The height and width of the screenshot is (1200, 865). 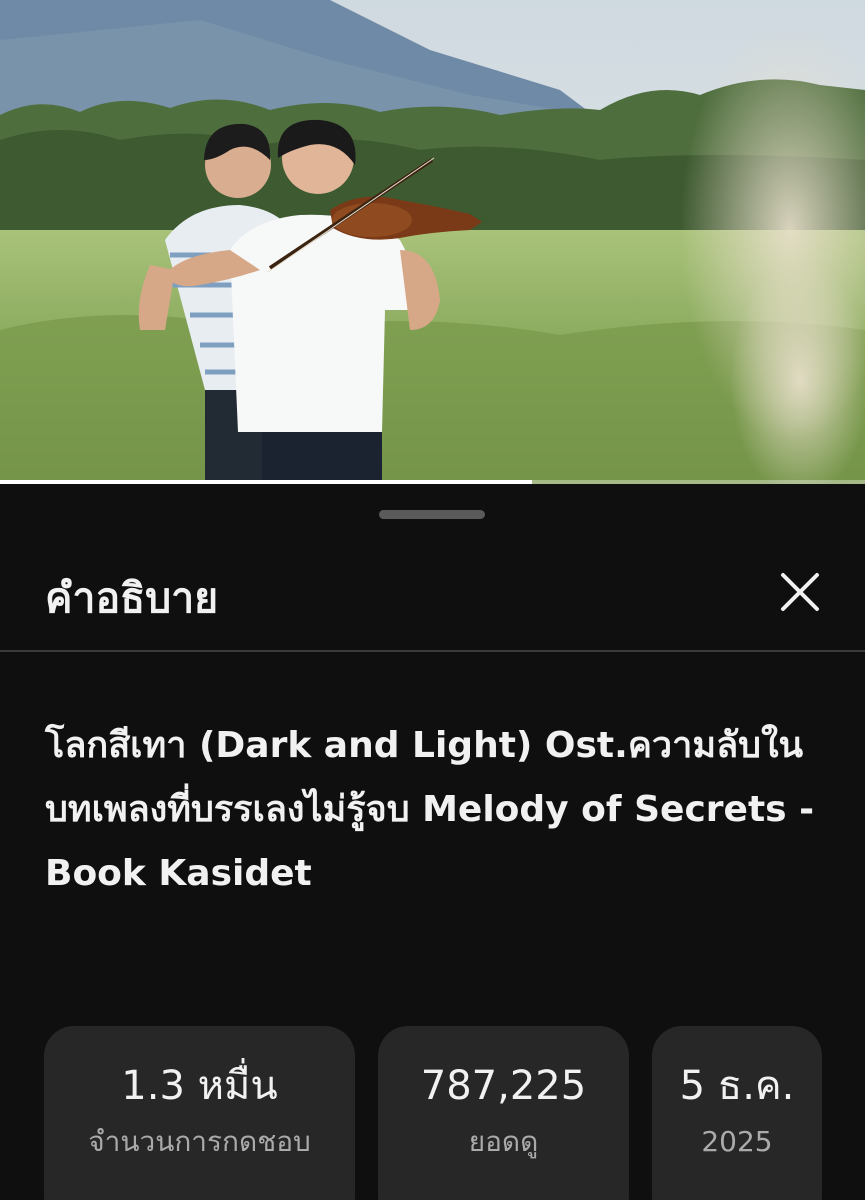 I want to click on likes-label: จำนวนการกดชอบ, so click(x=199, y=1141).